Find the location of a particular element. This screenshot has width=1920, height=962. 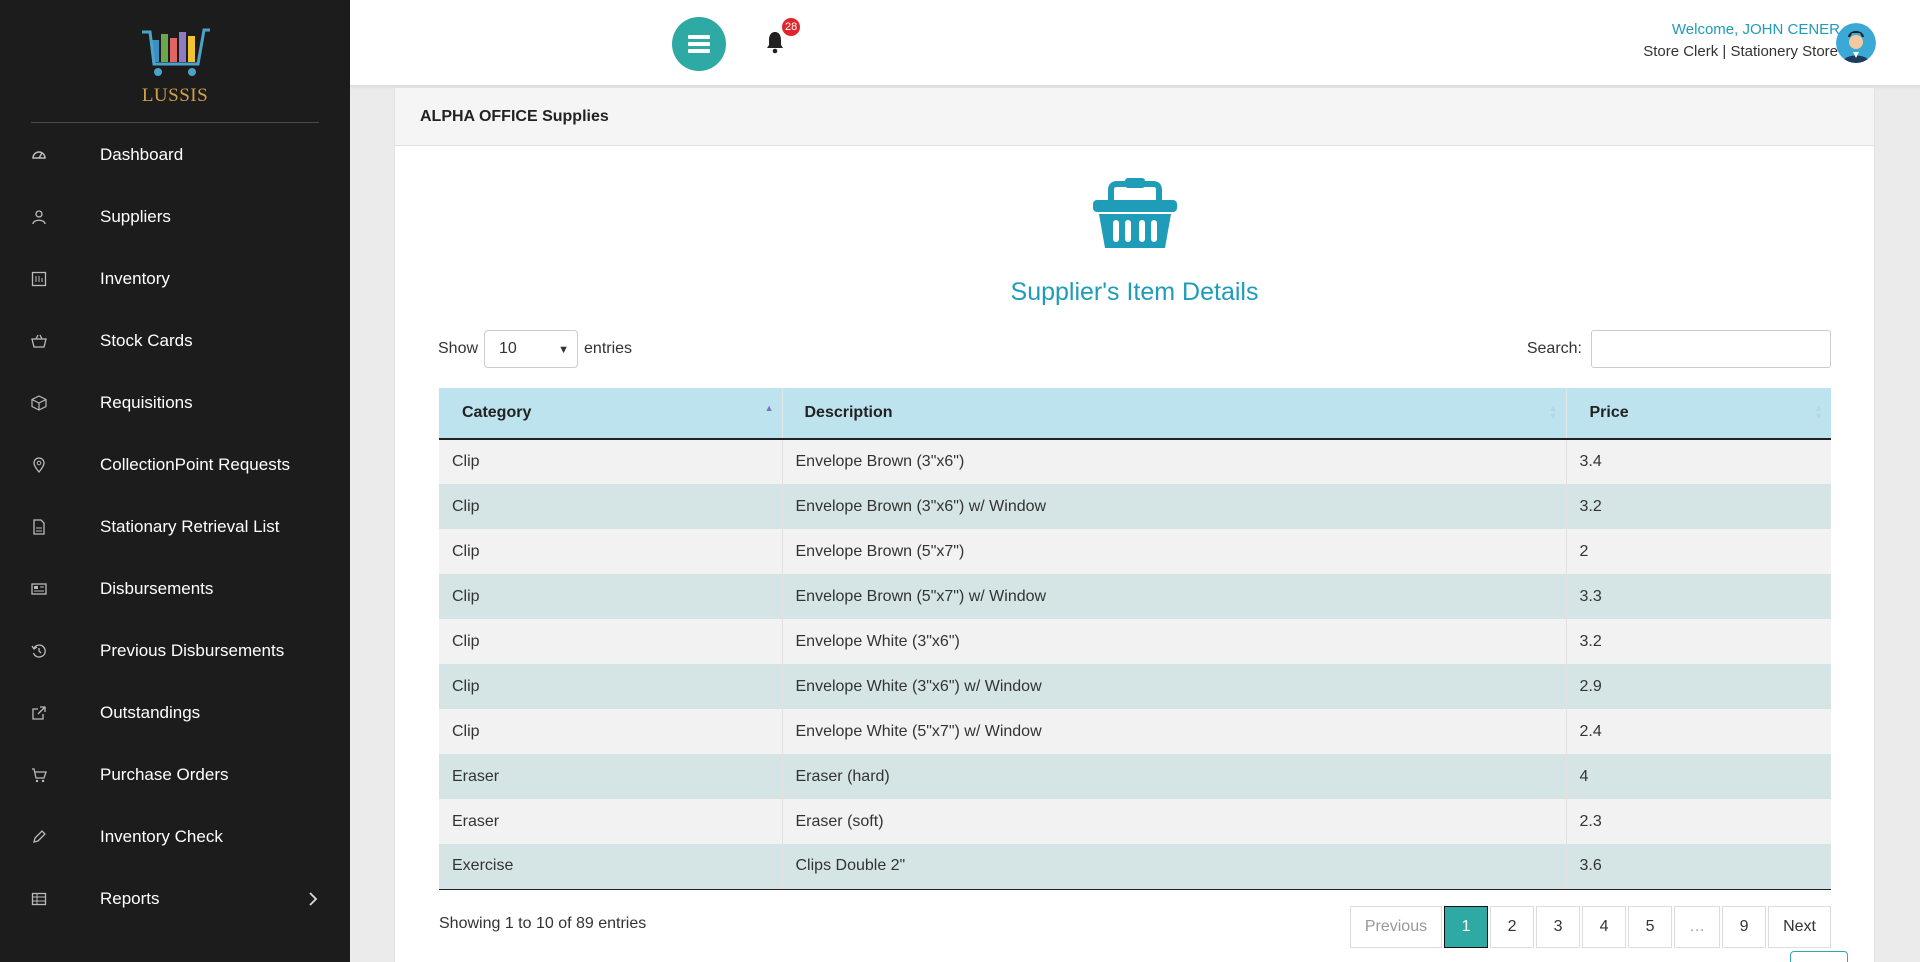

shopping-cart-logo-icon is located at coordinates (176, 52).